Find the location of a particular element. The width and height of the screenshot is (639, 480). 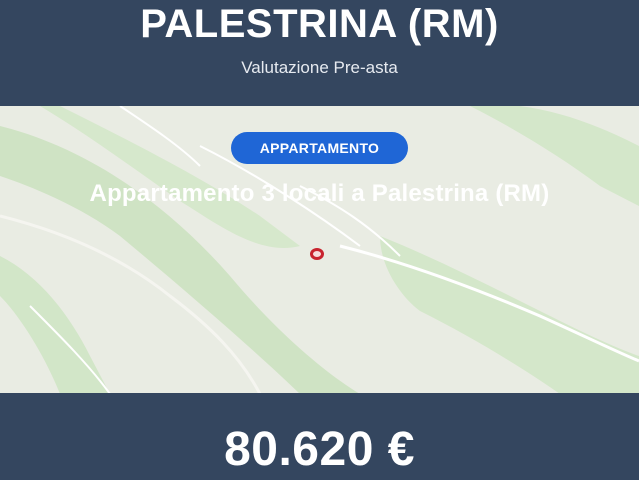

property-type-badge: APPARTAMENTO is located at coordinates (319, 148).